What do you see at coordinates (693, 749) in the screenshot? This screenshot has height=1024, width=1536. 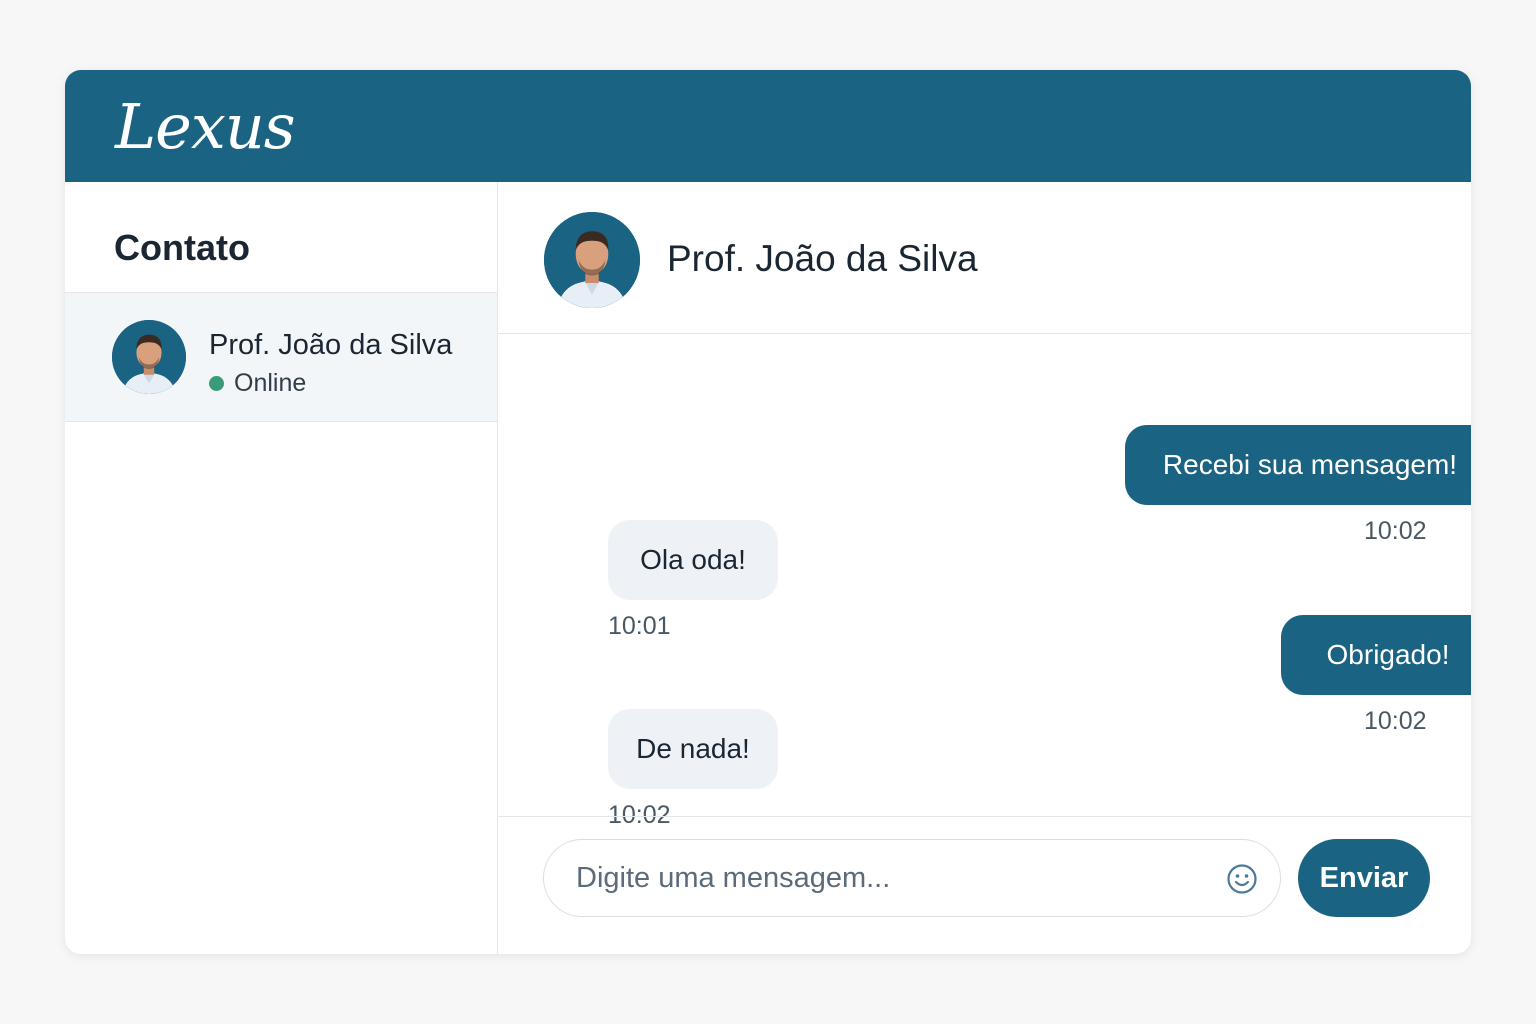 I see `message-bubble-incoming: De nada!` at bounding box center [693, 749].